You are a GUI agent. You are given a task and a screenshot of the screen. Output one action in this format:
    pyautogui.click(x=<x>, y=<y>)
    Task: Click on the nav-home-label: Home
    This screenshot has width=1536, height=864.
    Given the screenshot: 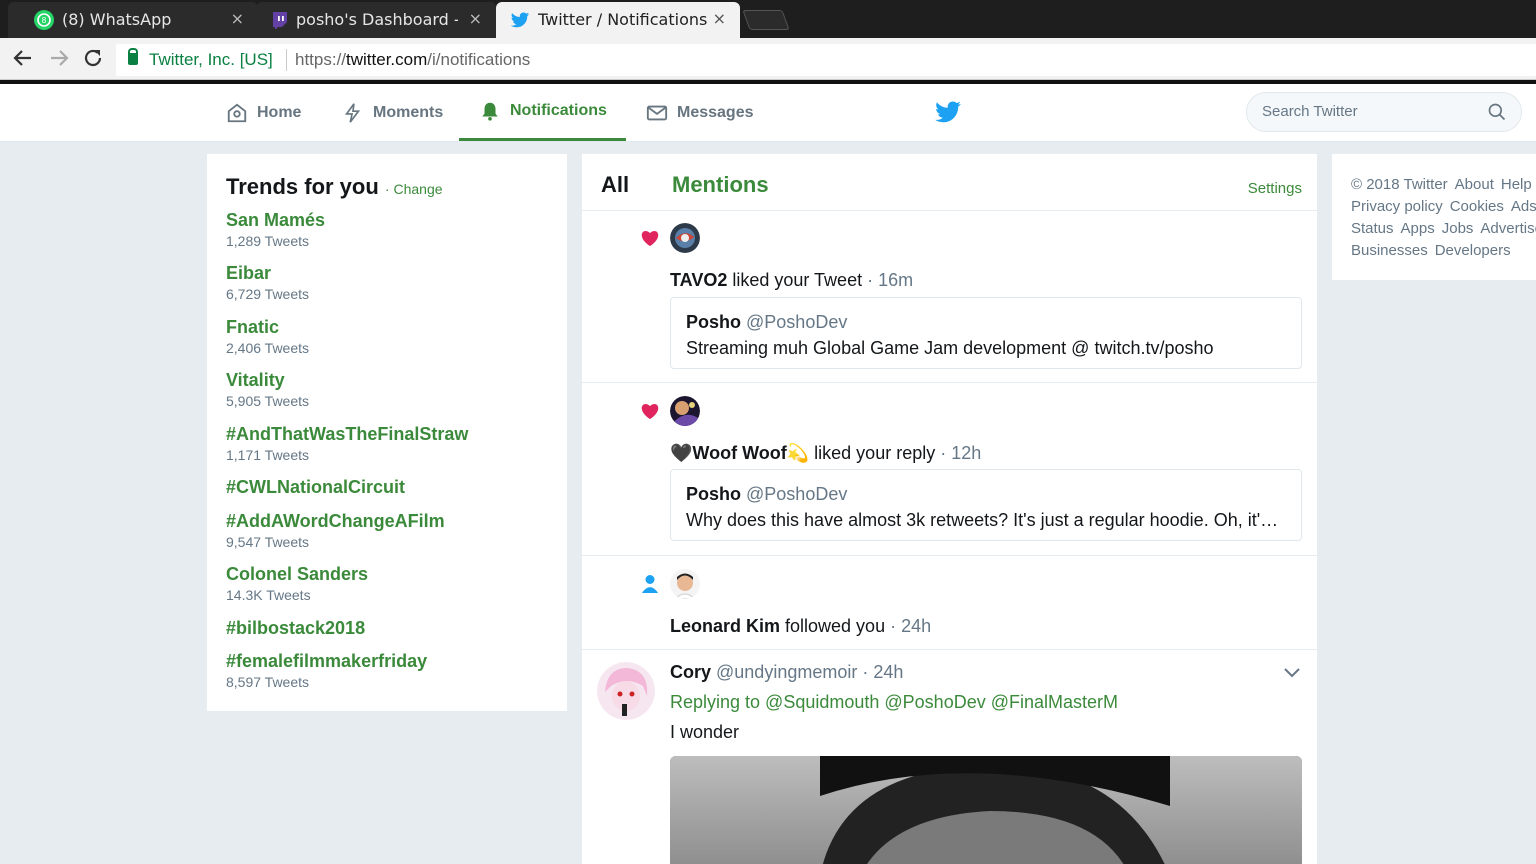 What is the action you would take?
    pyautogui.click(x=279, y=112)
    